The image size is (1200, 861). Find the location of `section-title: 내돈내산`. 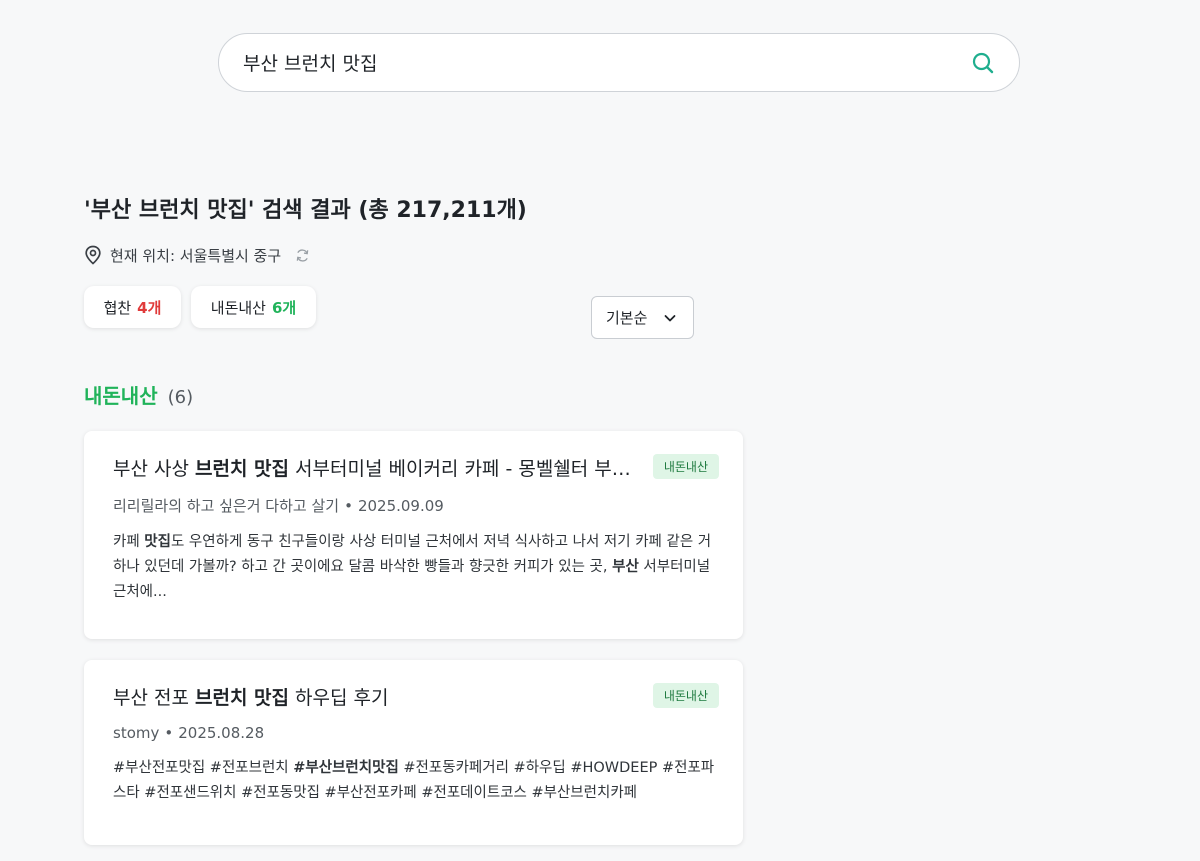

section-title: 내돈내산 is located at coordinates (121, 396).